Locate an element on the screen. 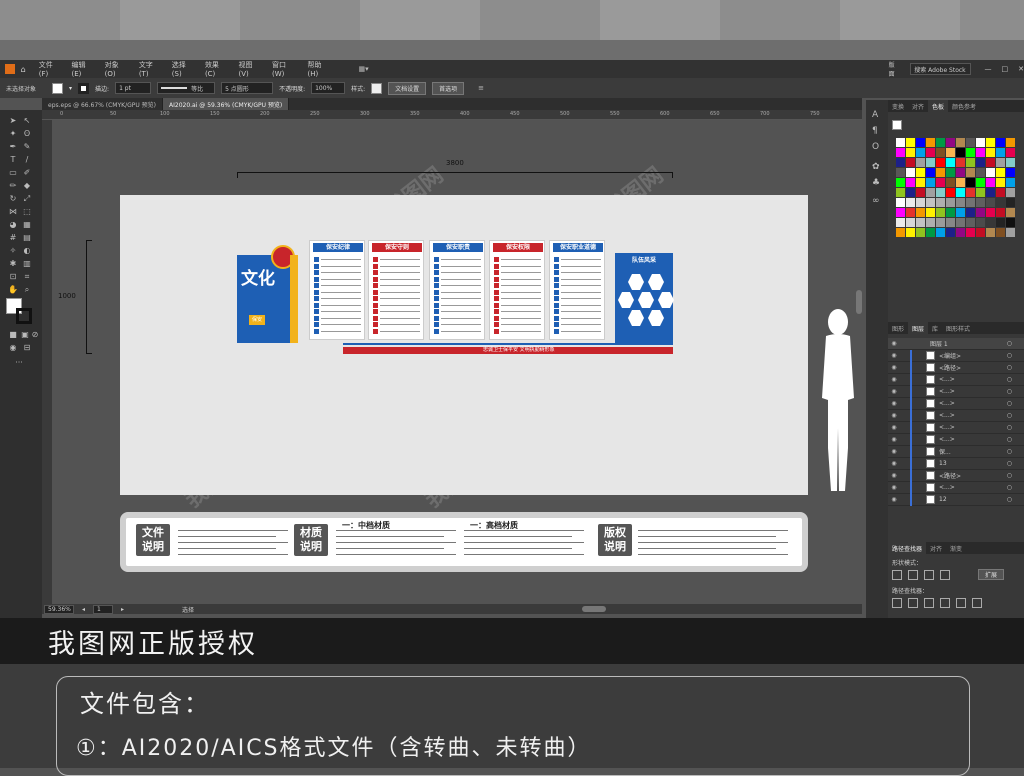 This screenshot has width=1024, height=776. lasso-icon: ʘ is located at coordinates (27, 134).